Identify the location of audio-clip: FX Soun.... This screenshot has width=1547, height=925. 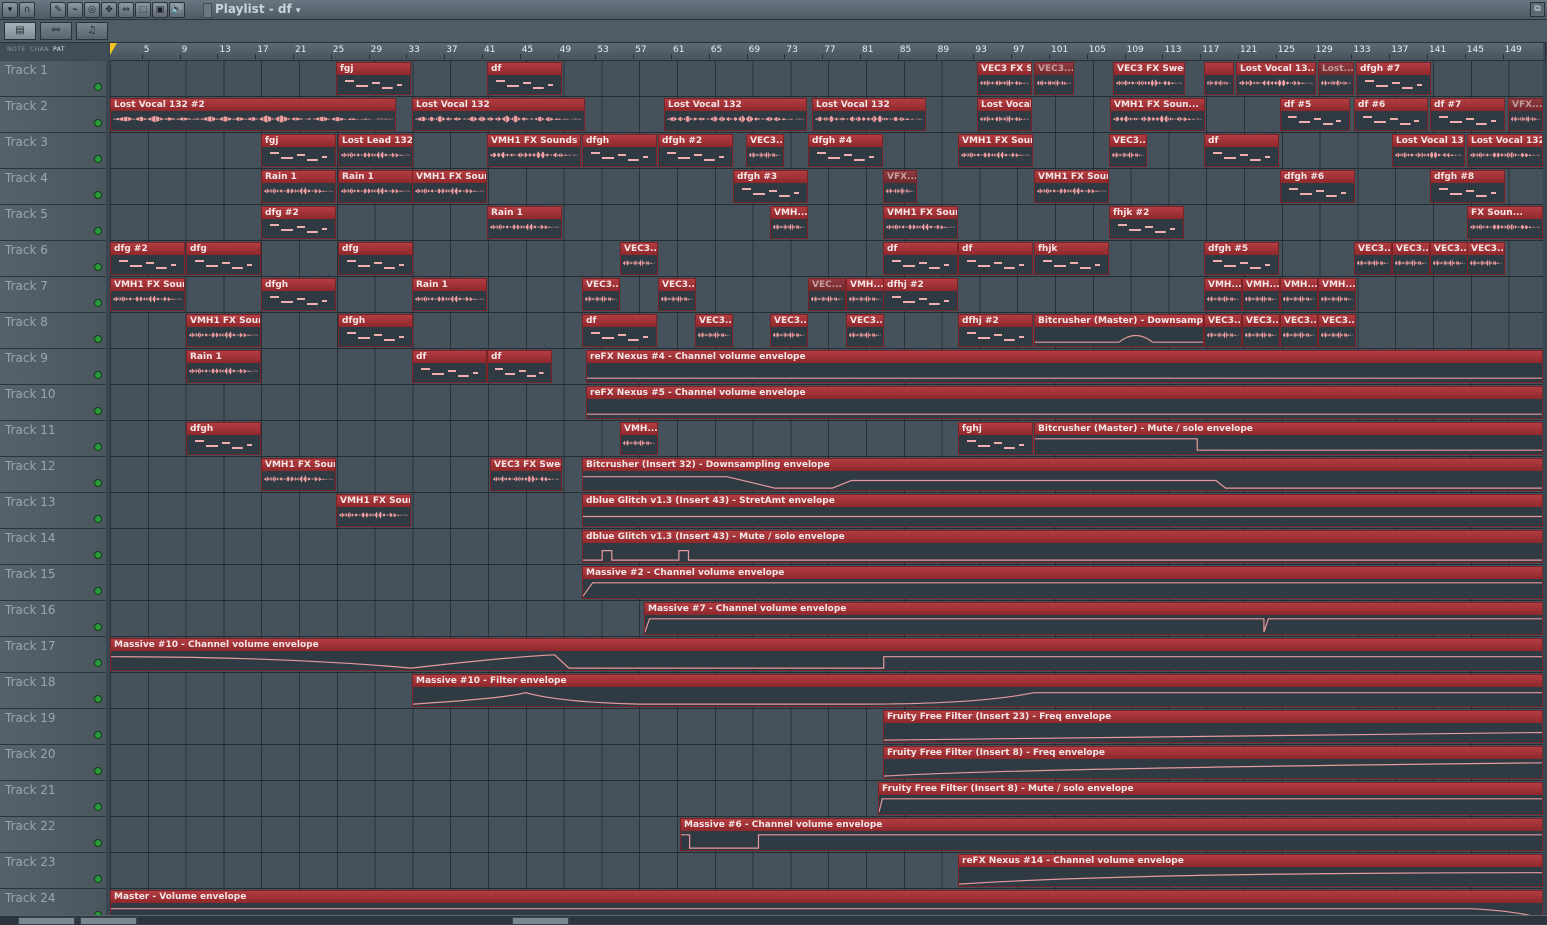
(1505, 222).